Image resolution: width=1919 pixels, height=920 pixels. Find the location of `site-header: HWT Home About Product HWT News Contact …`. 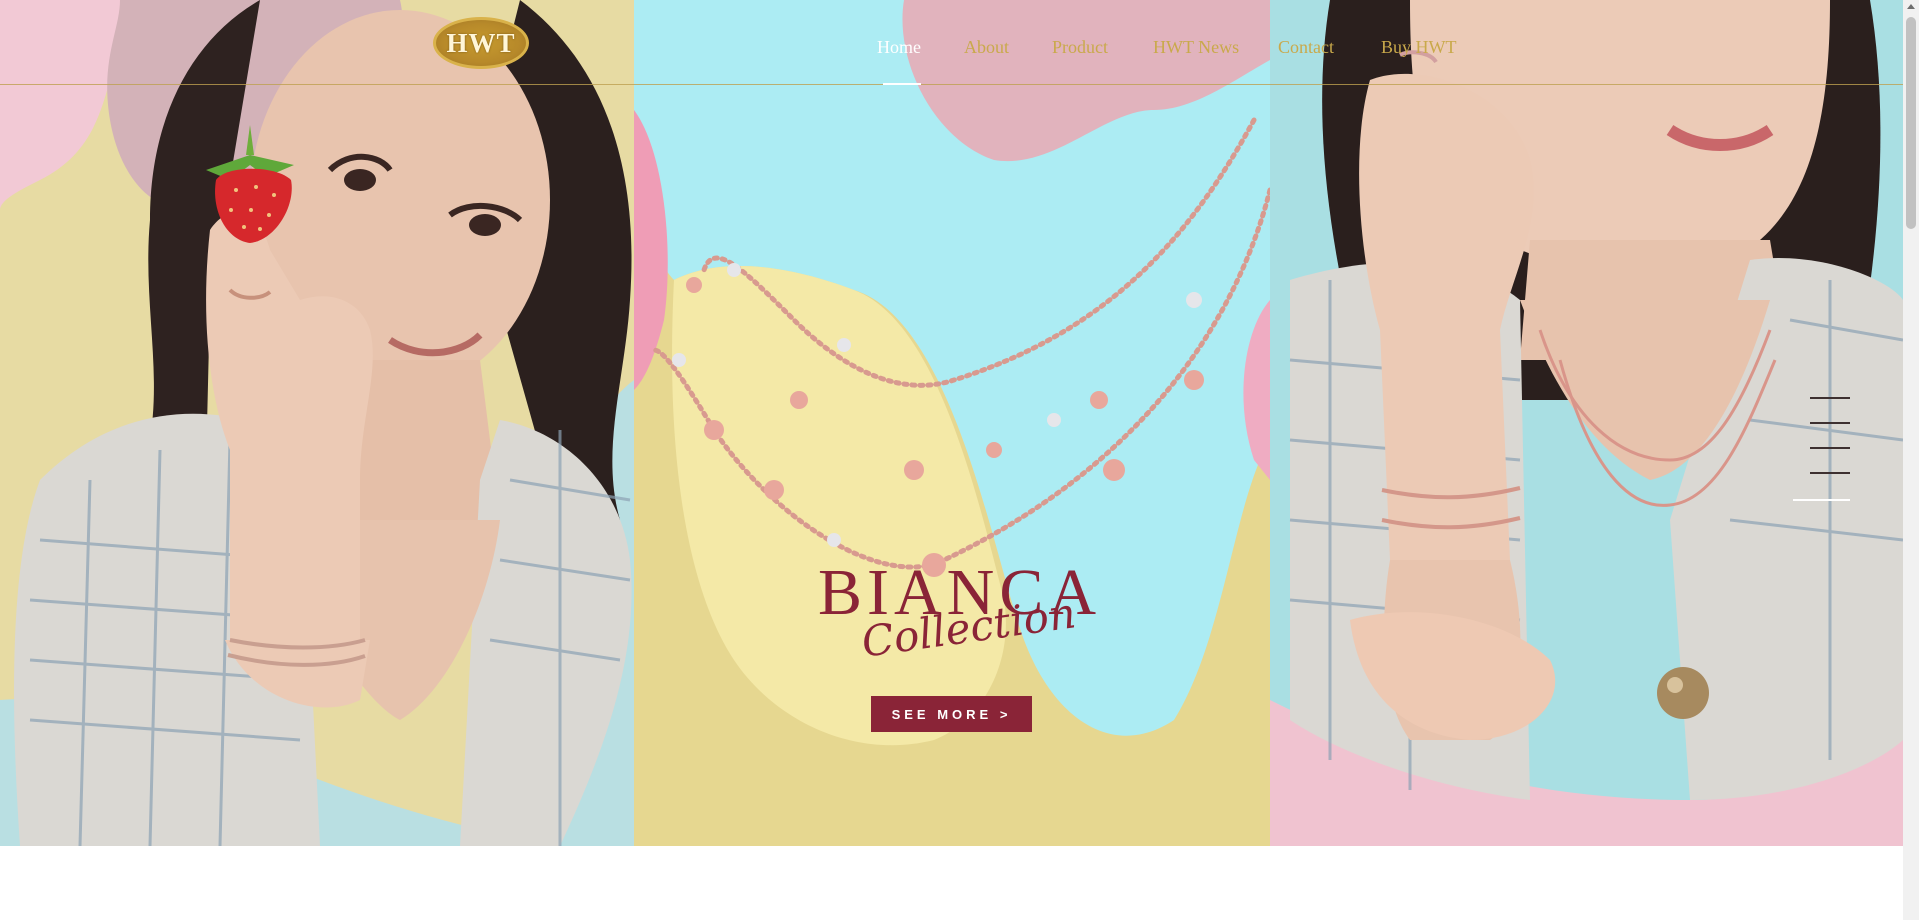

site-header: HWT Home About Product HWT News Contact … is located at coordinates (951, 42).